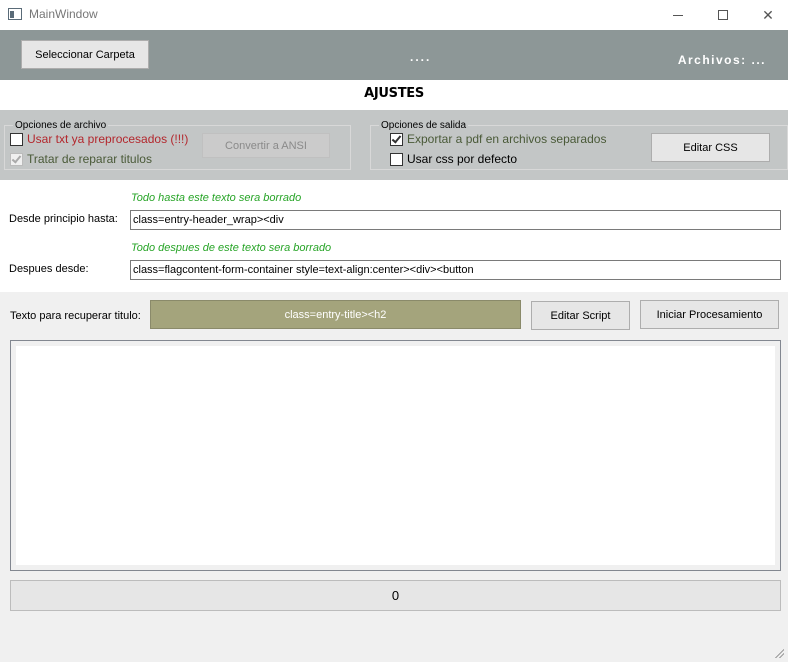 This screenshot has height=662, width=788. Describe the element at coordinates (580, 315) in the screenshot. I see `edit-script-button: Editar Script` at that location.